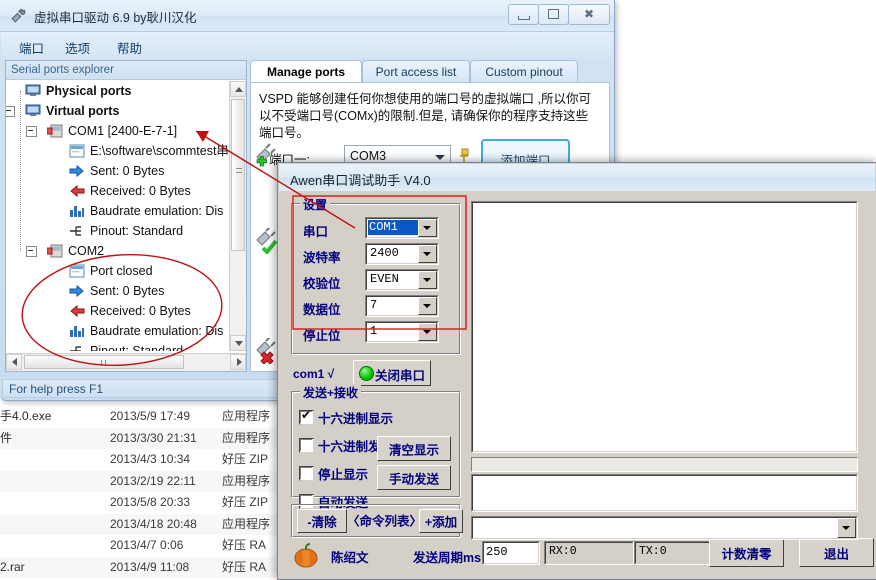 The image size is (876, 580). What do you see at coordinates (414, 477) in the screenshot?
I see `manual-send-button: 手动发送` at bounding box center [414, 477].